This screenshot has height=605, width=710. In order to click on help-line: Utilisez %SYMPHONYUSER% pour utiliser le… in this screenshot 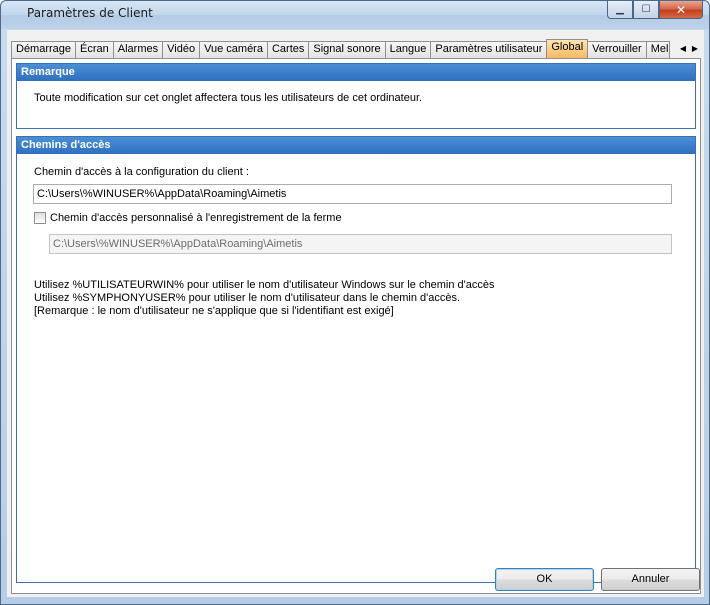, I will do `click(247, 298)`.